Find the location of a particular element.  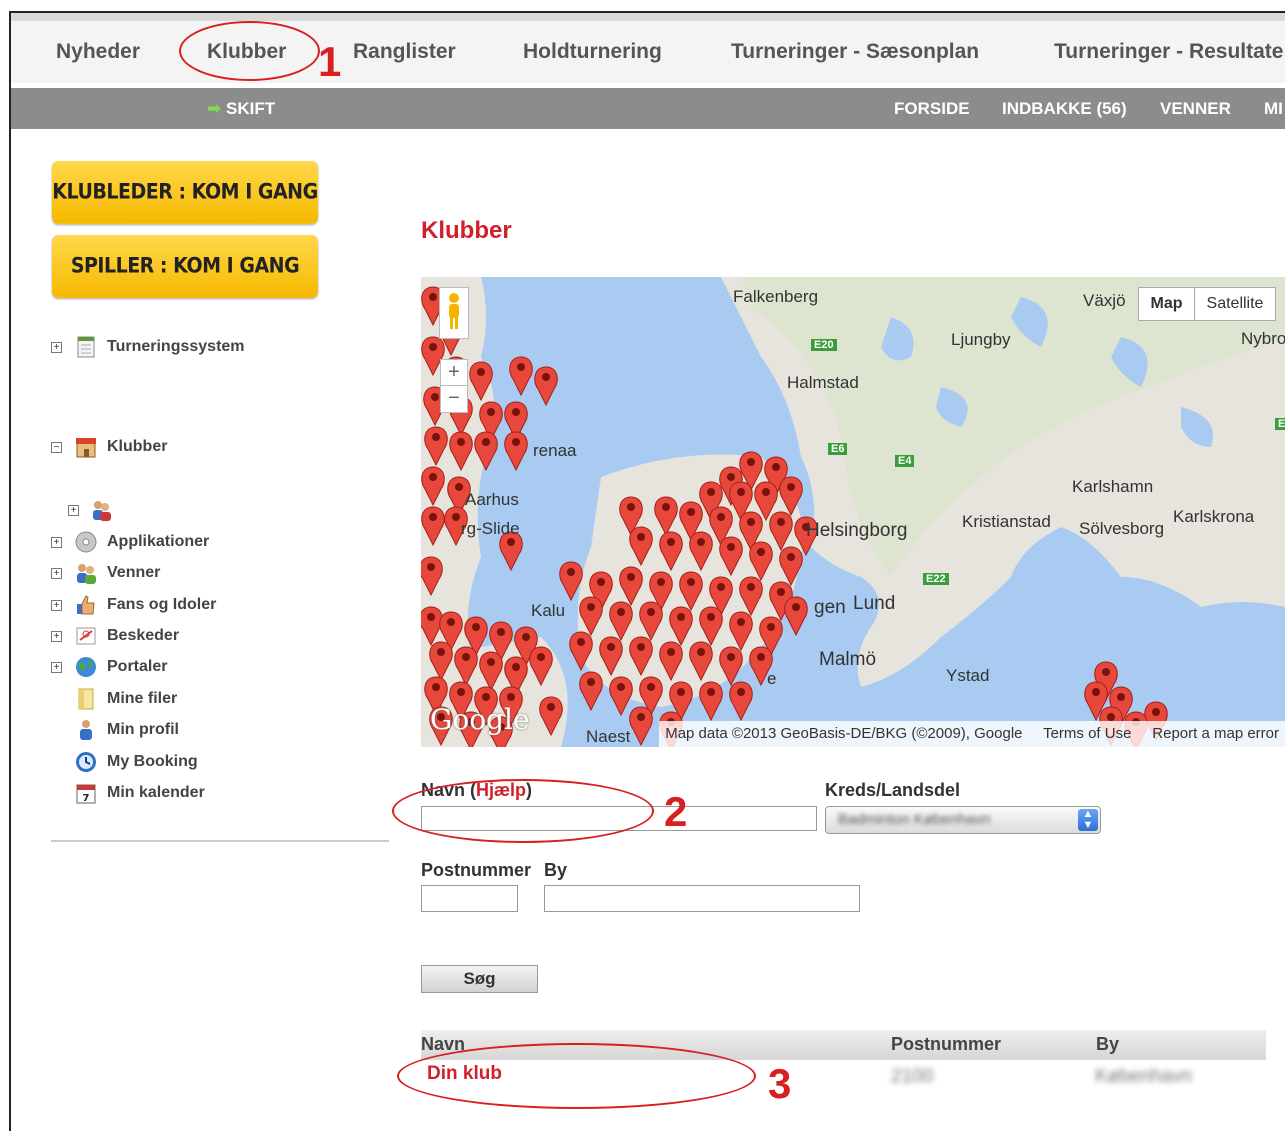

map-label: rg-Slide is located at coordinates (490, 528).